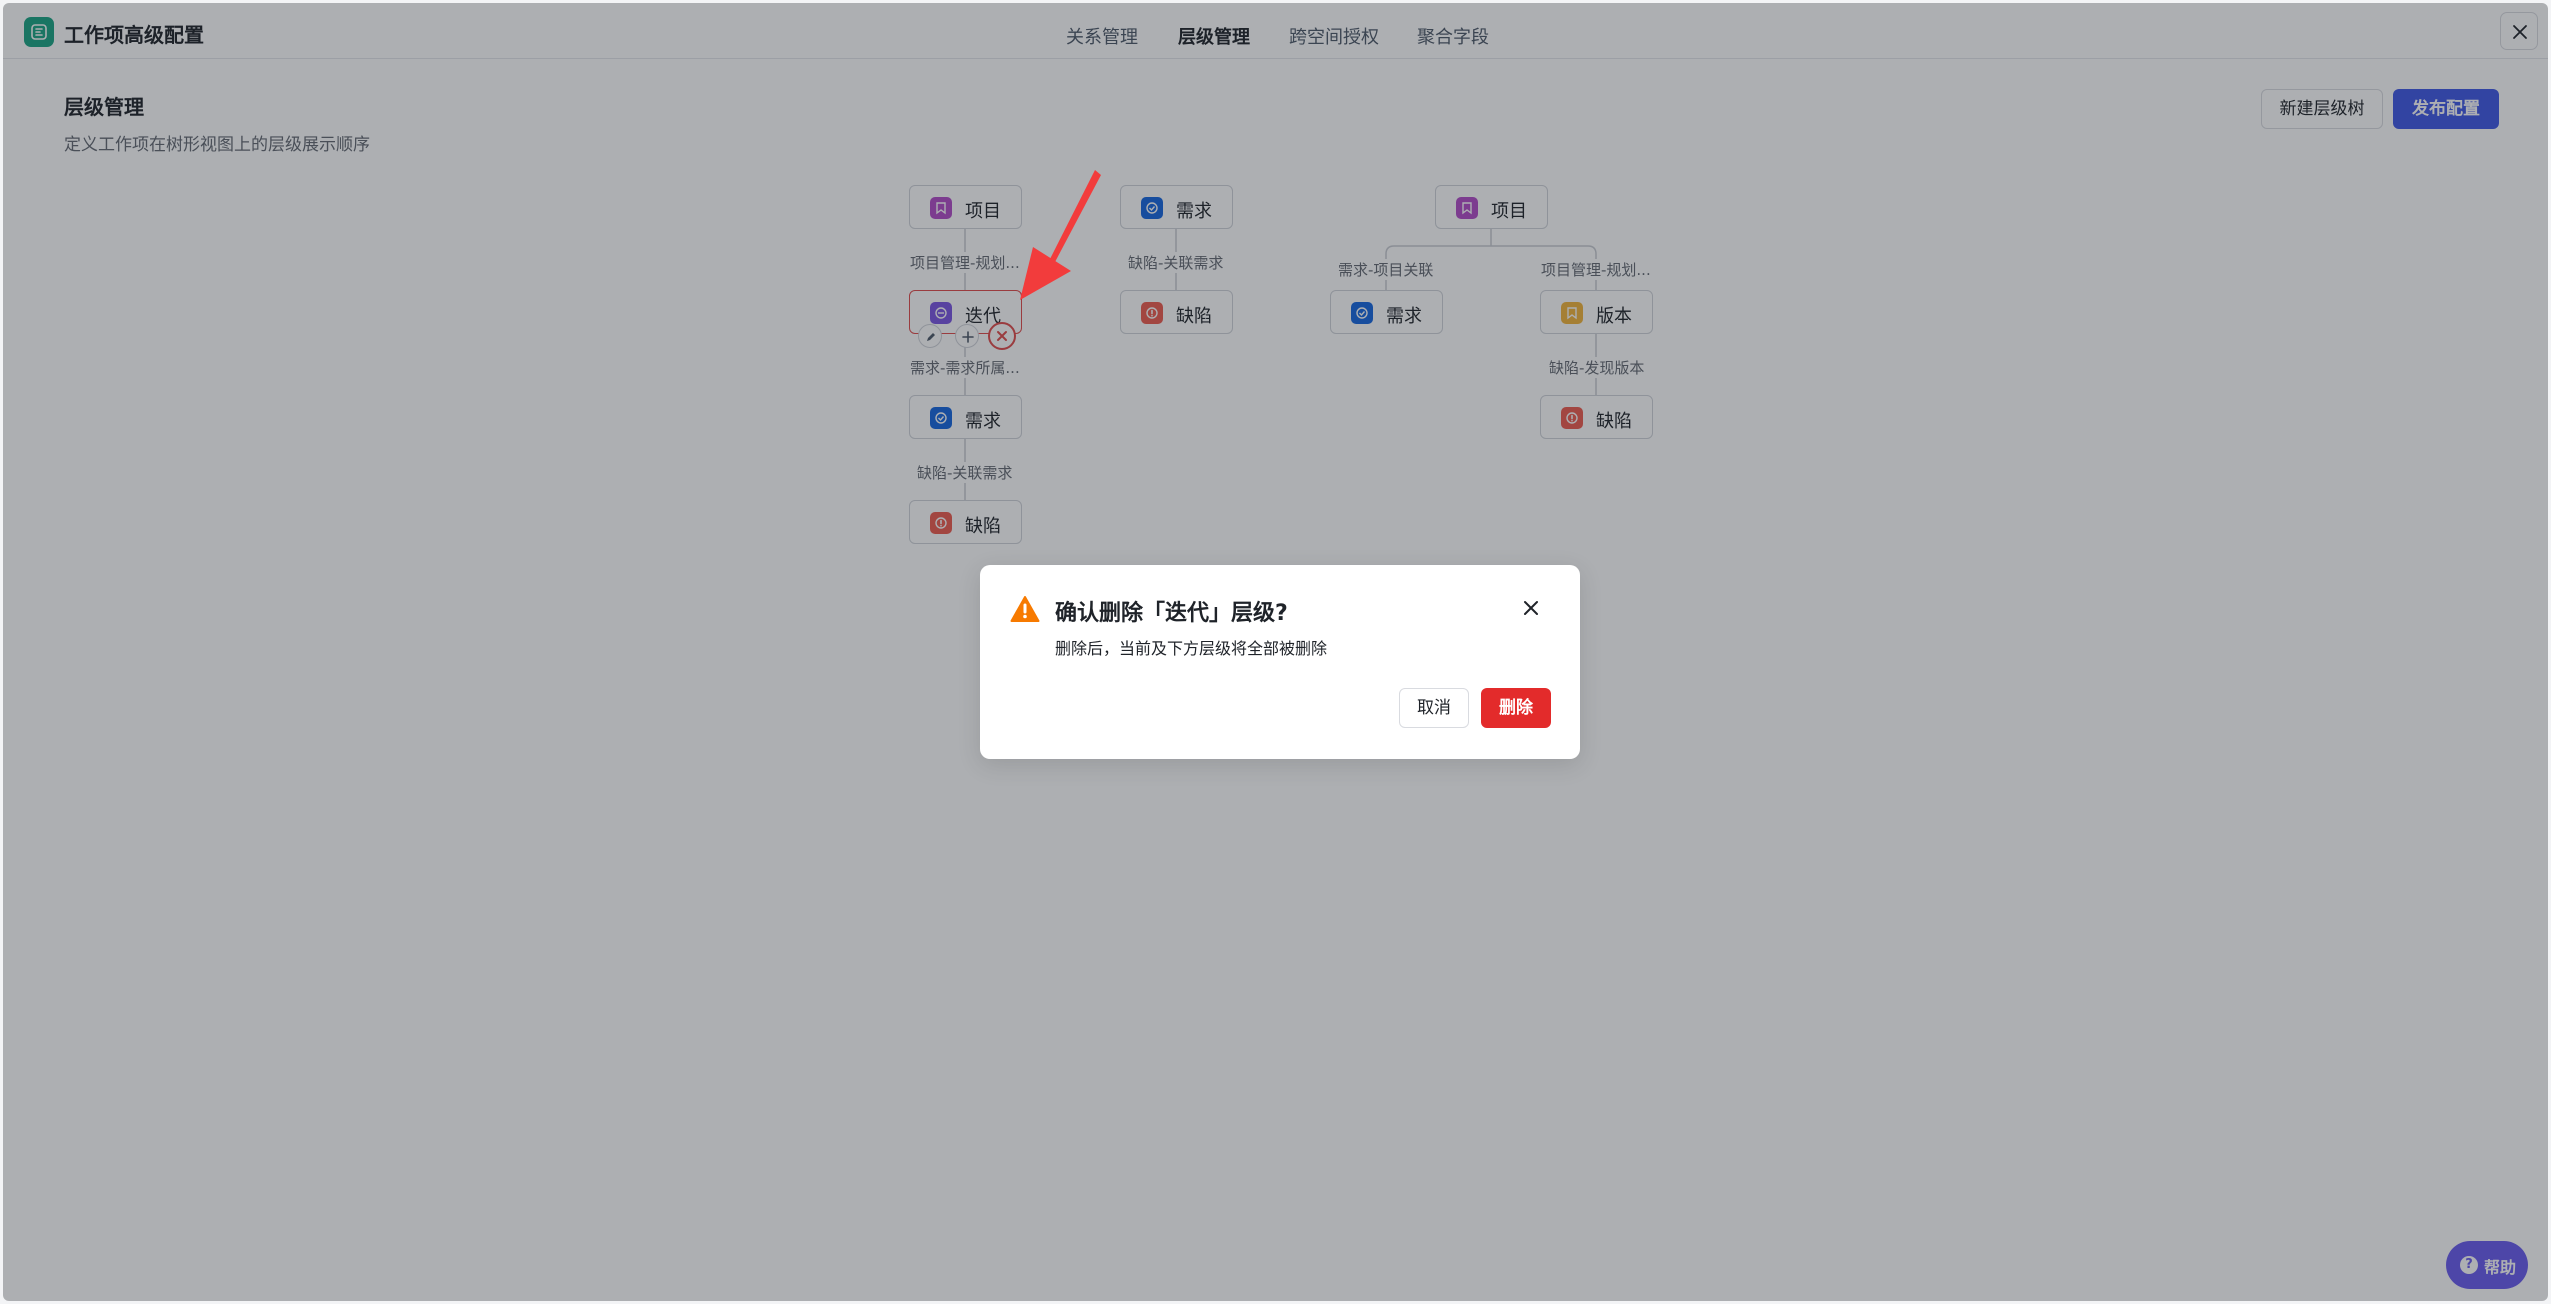 The image size is (2551, 1304). I want to click on dialog-description: 删除后，当前及下方层级将全部被删除, so click(1191, 648).